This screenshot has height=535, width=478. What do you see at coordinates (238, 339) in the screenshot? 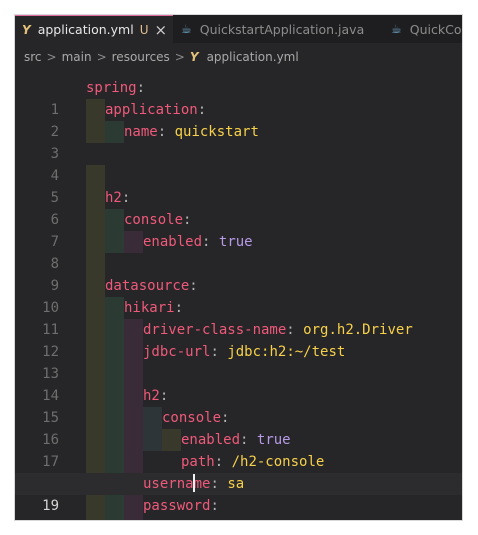
I see `code-line: 12 driver-class-name: org.h2.Driver` at bounding box center [238, 339].